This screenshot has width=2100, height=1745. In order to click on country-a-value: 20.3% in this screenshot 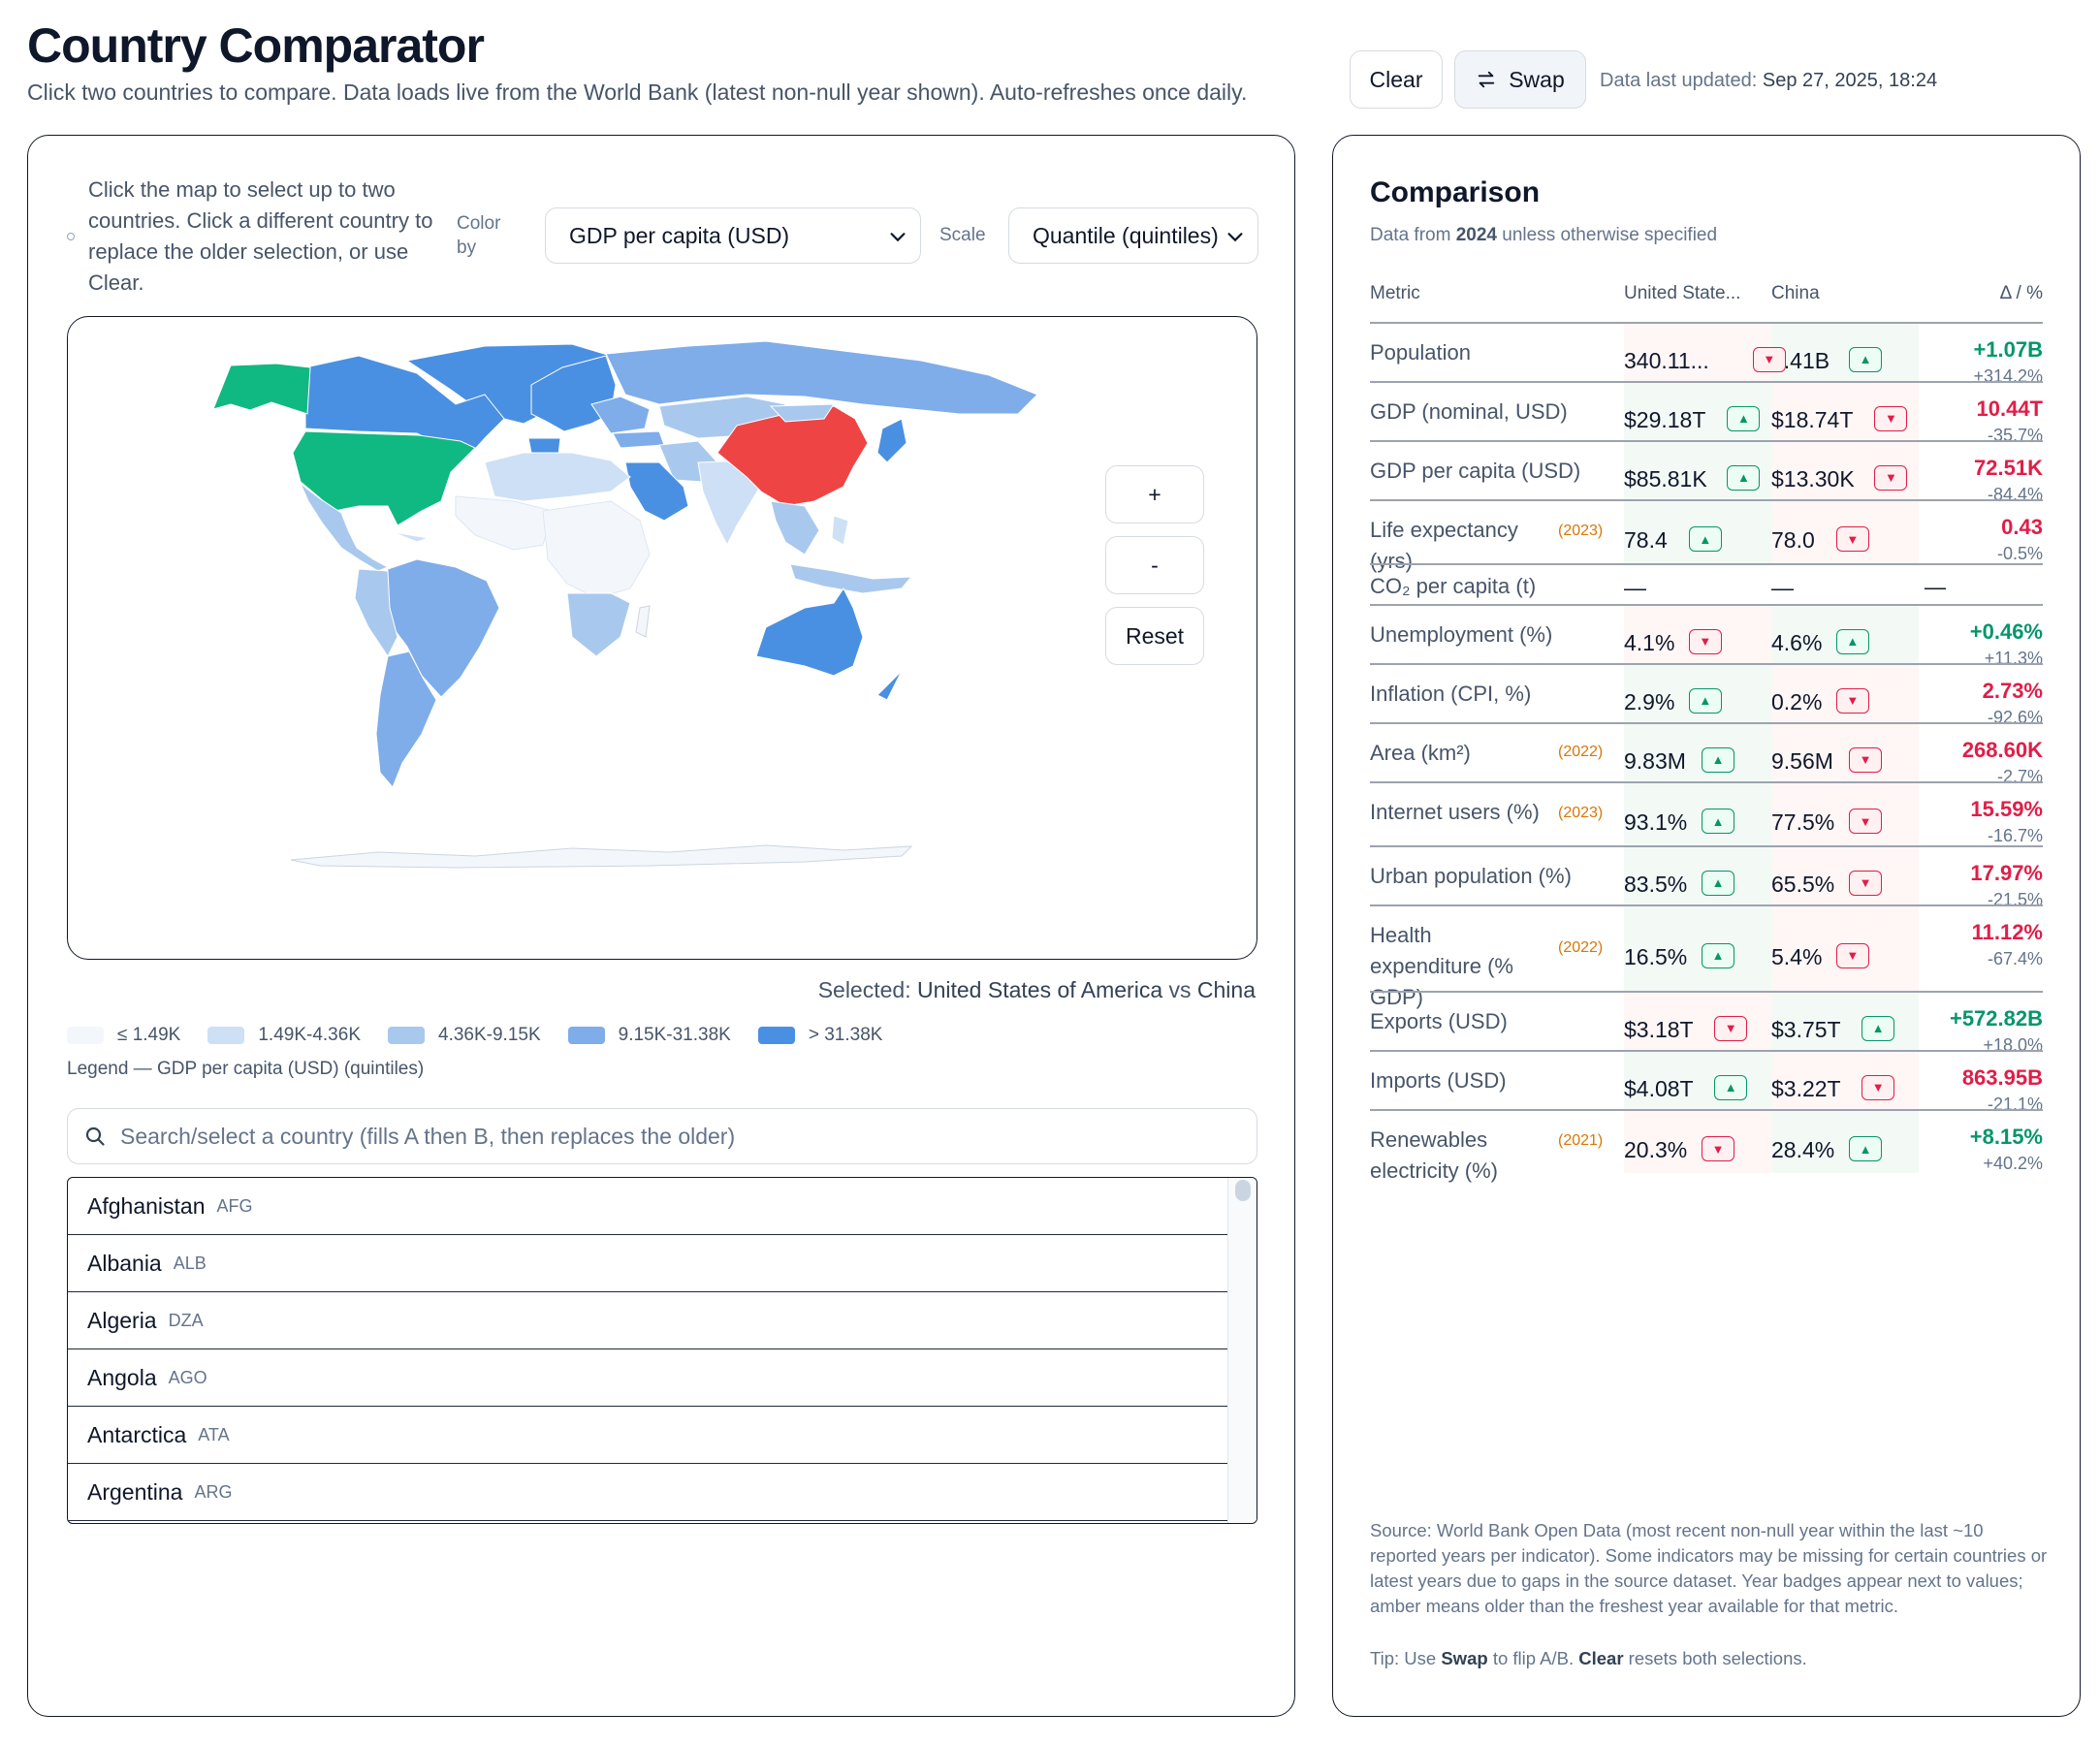, I will do `click(1656, 1149)`.